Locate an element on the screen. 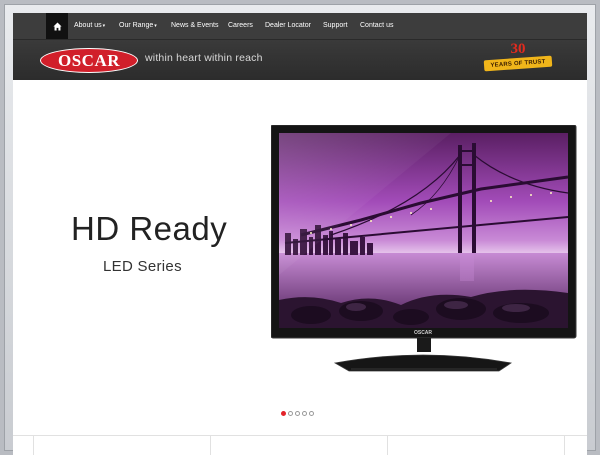 This screenshot has width=600, height=455. hero-title: HD Ready is located at coordinates (149, 228).